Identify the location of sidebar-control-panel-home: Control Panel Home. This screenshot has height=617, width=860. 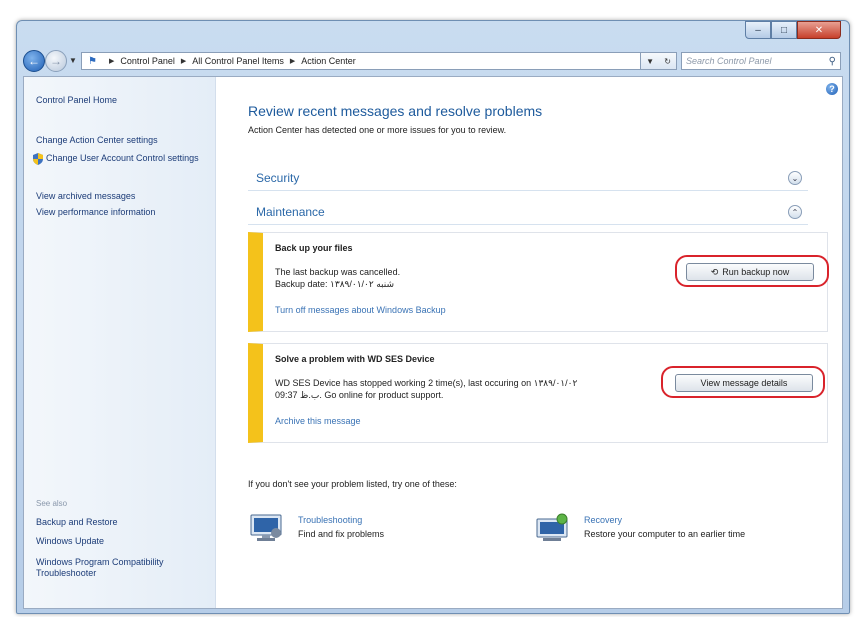
(76, 100).